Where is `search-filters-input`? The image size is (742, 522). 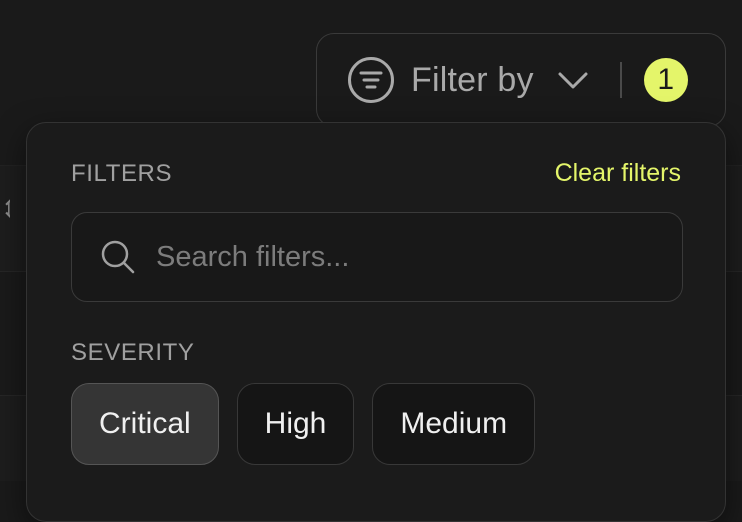 search-filters-input is located at coordinates (396, 257).